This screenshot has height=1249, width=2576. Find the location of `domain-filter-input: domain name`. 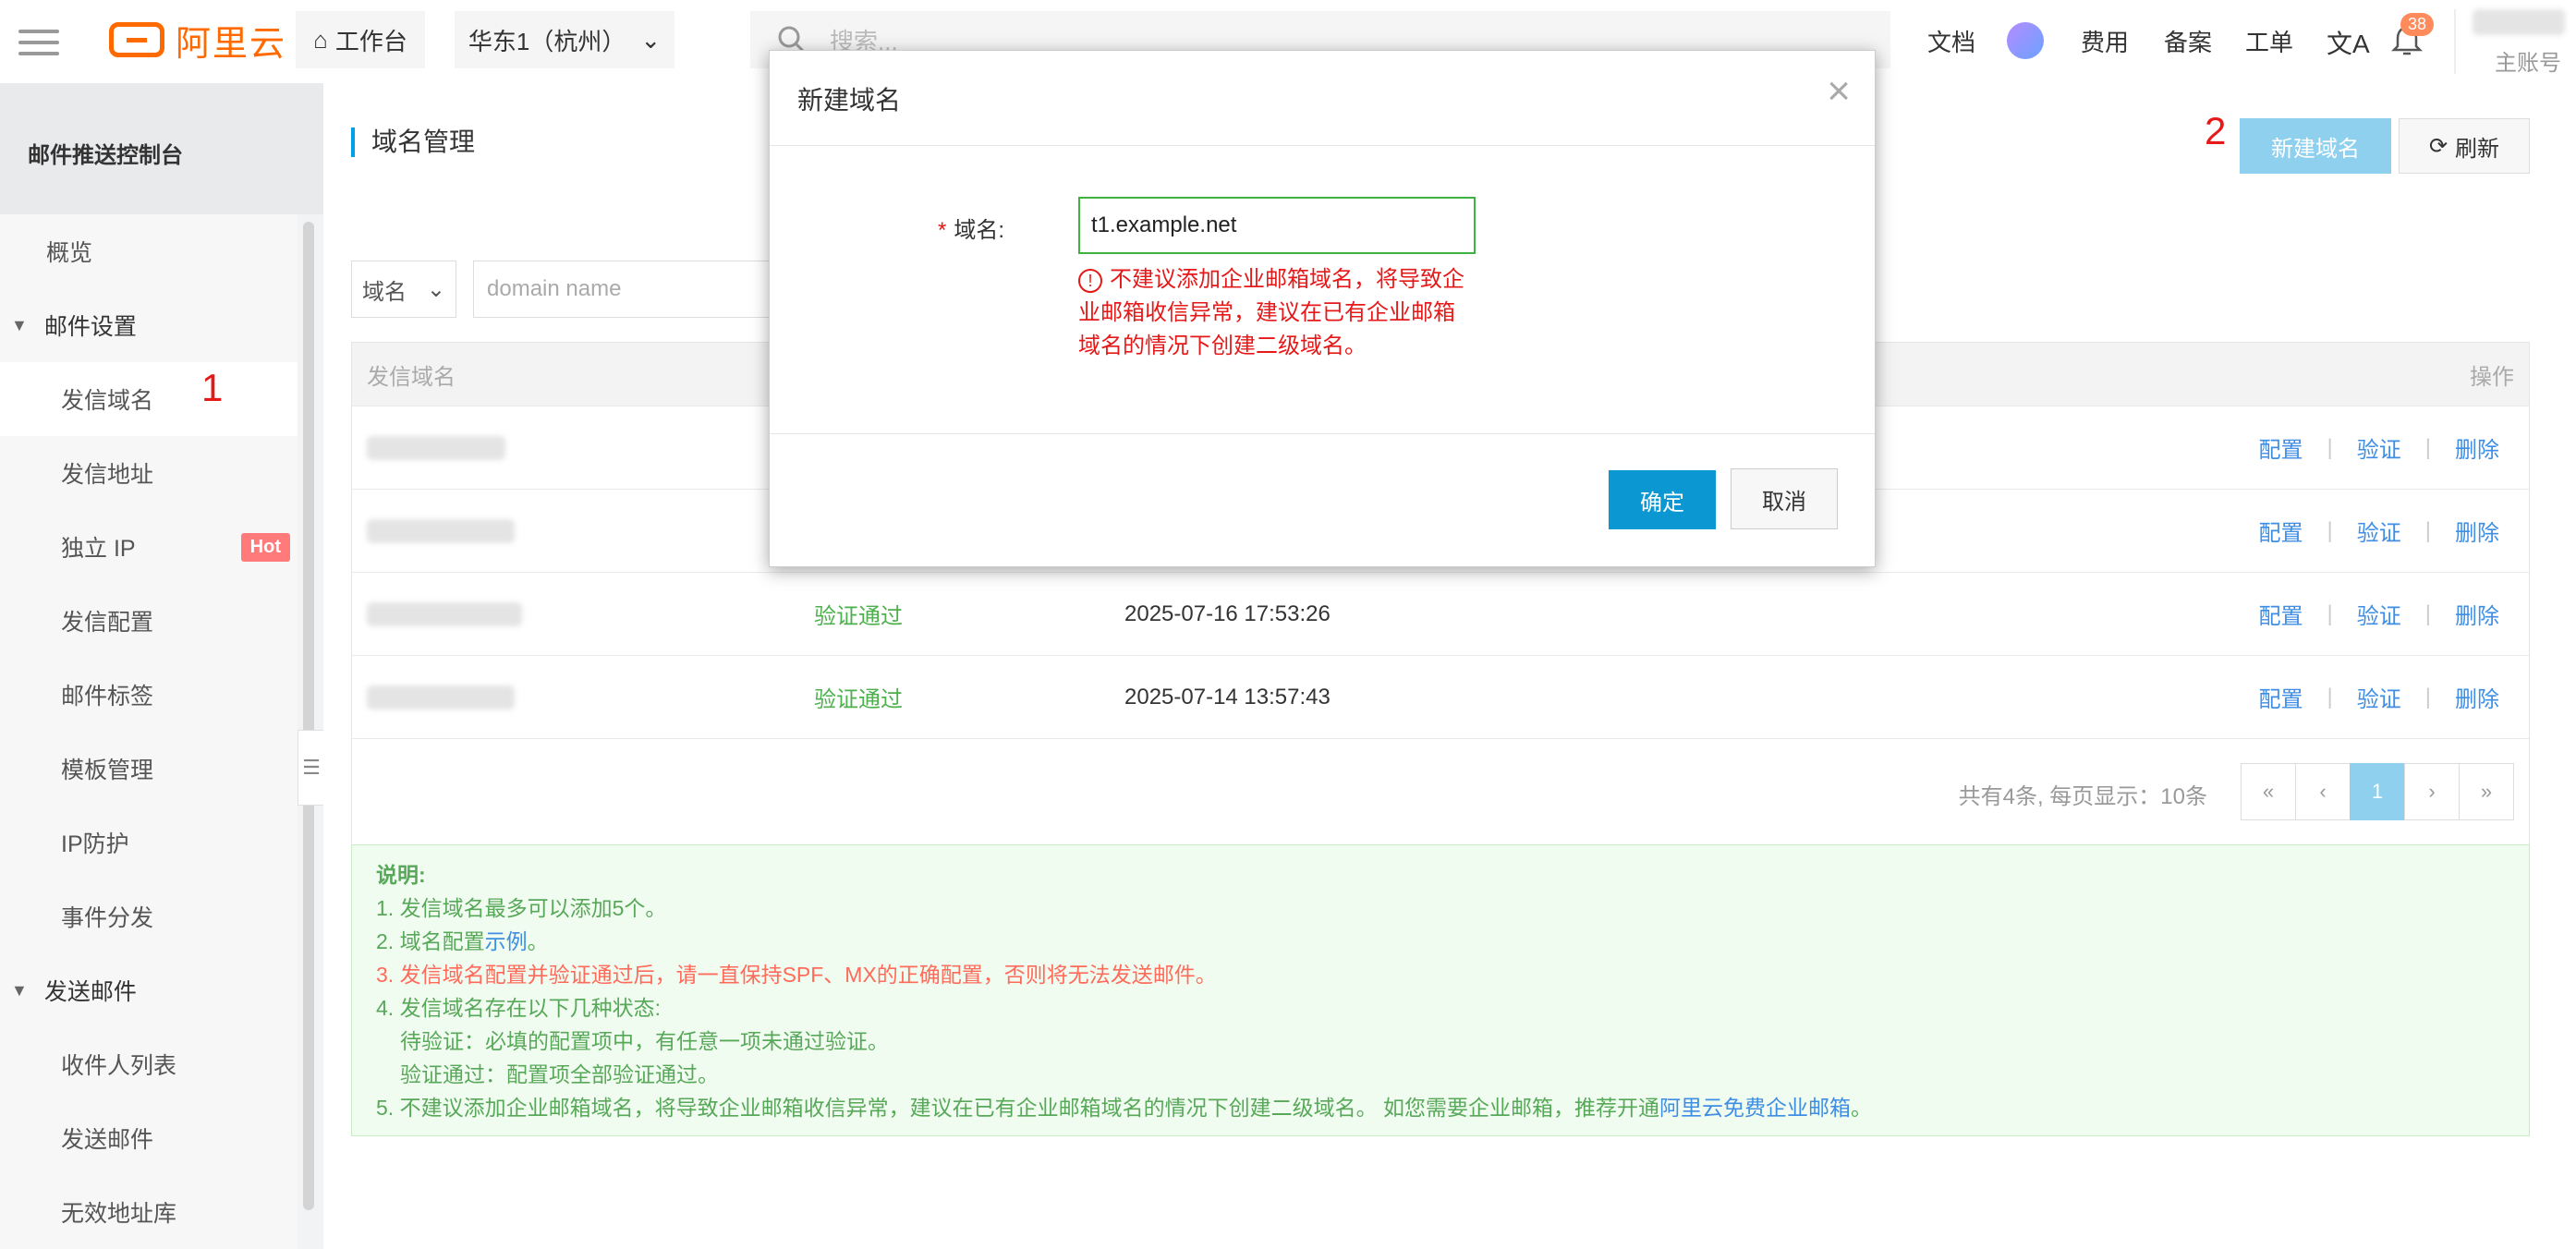

domain-filter-input: domain name is located at coordinates (630, 289).